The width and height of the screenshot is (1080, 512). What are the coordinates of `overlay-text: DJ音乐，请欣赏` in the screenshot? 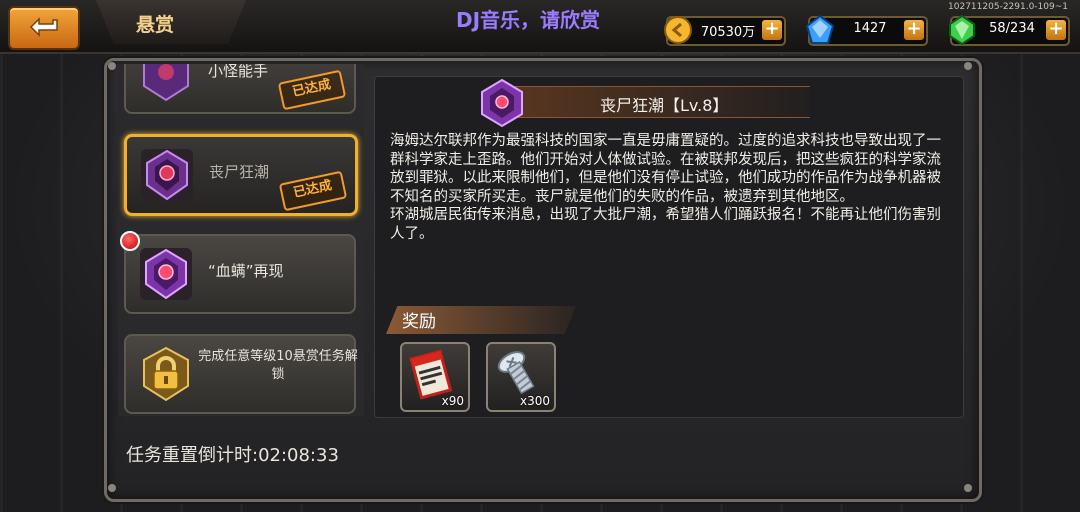 It's located at (528, 20).